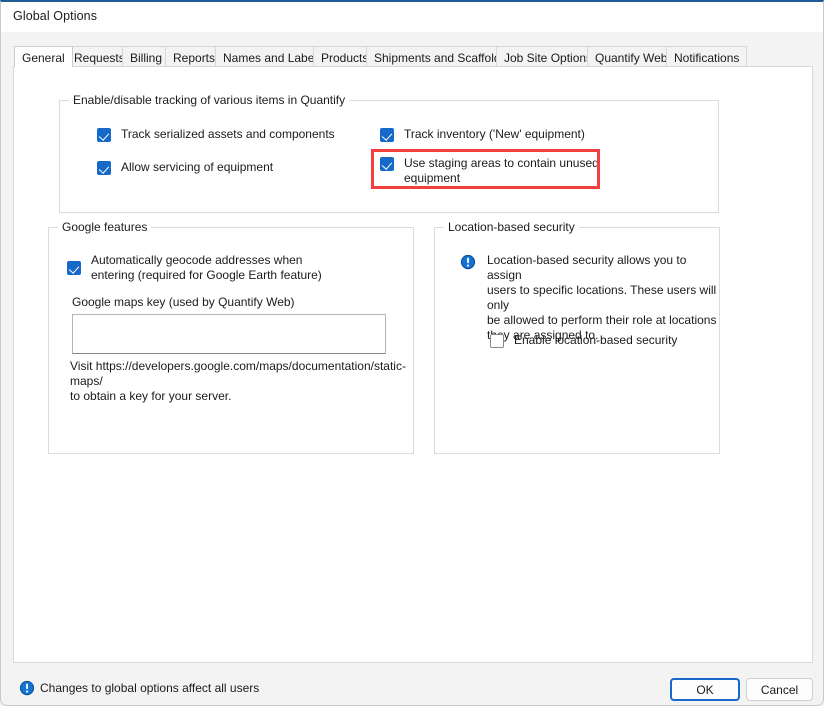  I want to click on info-exclamation-icon, so click(468, 262).